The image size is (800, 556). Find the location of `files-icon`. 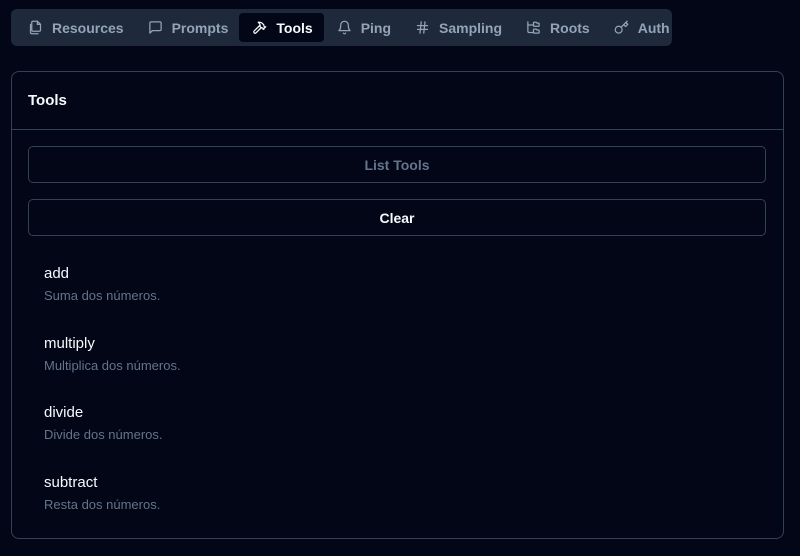

files-icon is located at coordinates (35, 27).